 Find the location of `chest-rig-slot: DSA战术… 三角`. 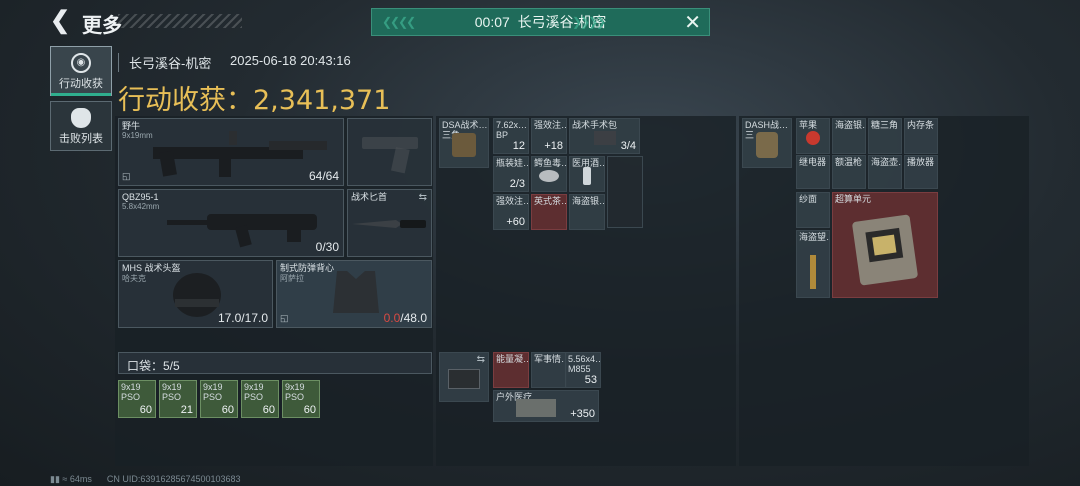

chest-rig-slot: DSA战术… 三角 is located at coordinates (464, 143).